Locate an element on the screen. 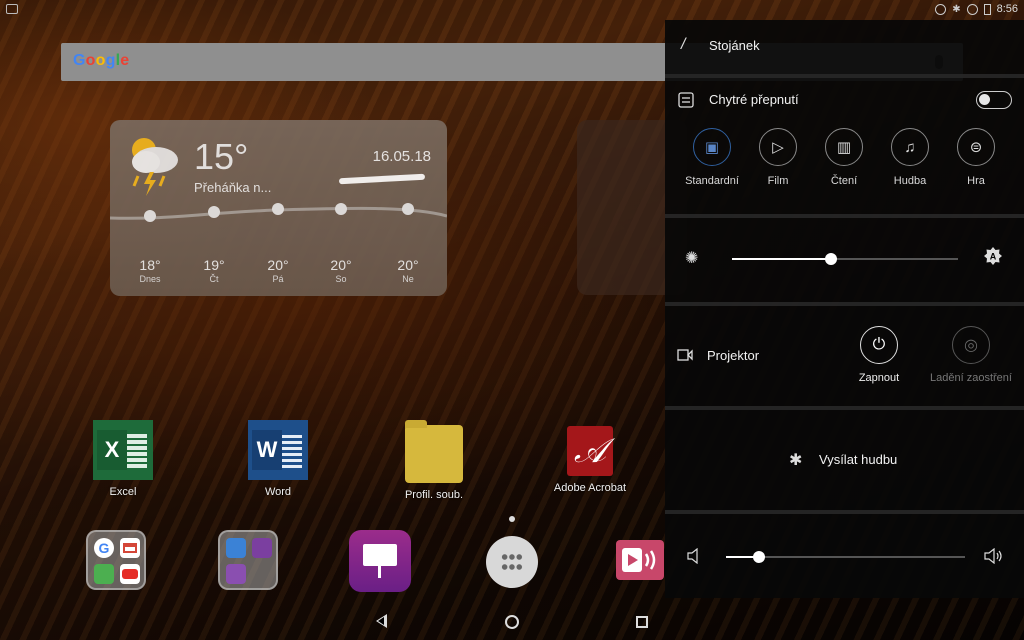 Image resolution: width=1024 pixels, height=640 pixels. forecast-day: 18° Dnes is located at coordinates (150, 270).